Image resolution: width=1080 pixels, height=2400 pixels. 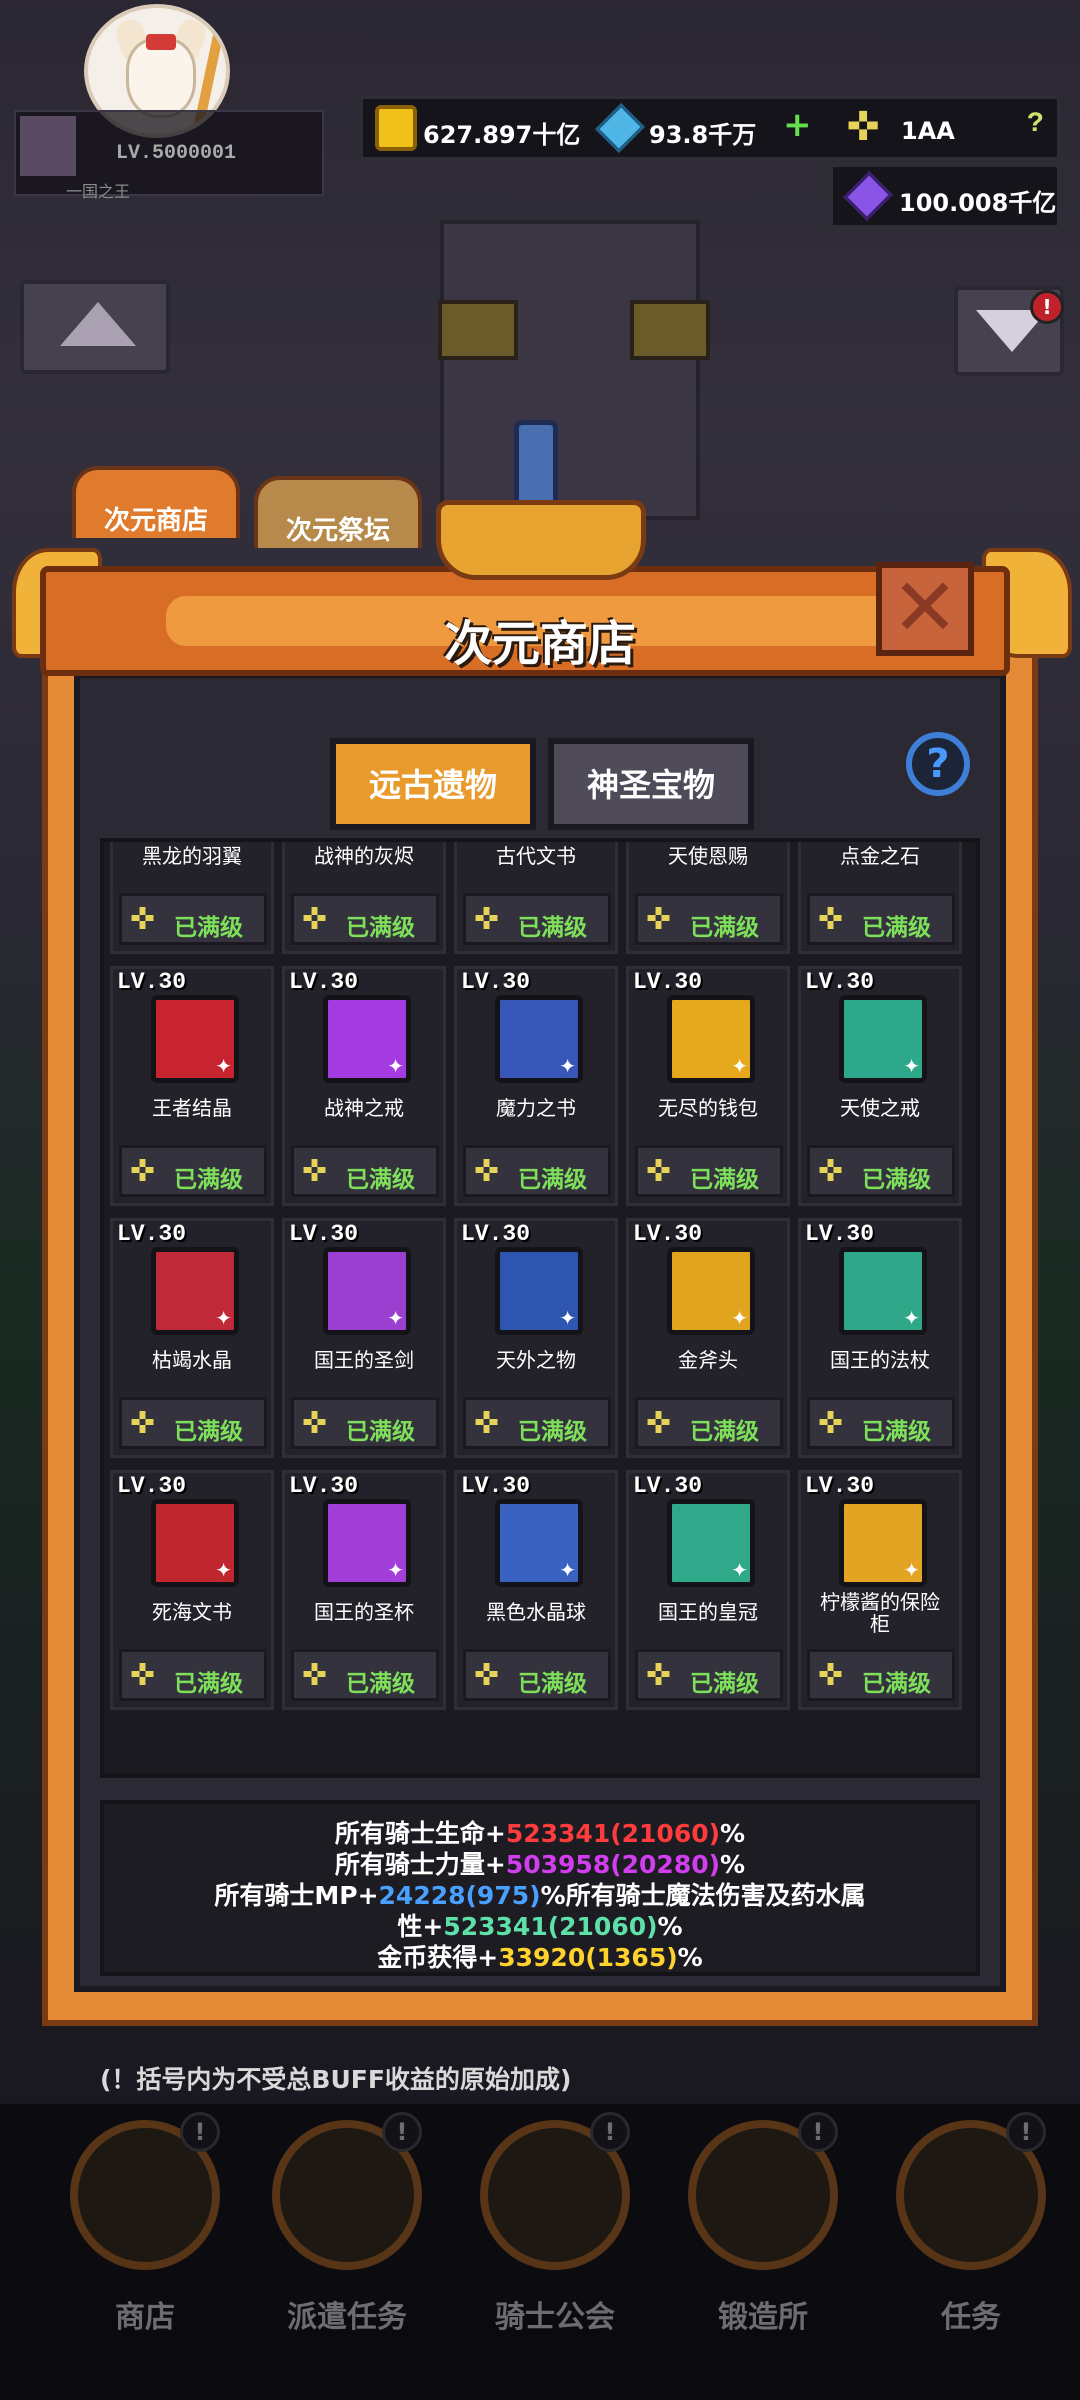 What do you see at coordinates (708, 1086) in the screenshot?
I see `relic-cell: LV.30 无尽的钱包 ✜ 已满级` at bounding box center [708, 1086].